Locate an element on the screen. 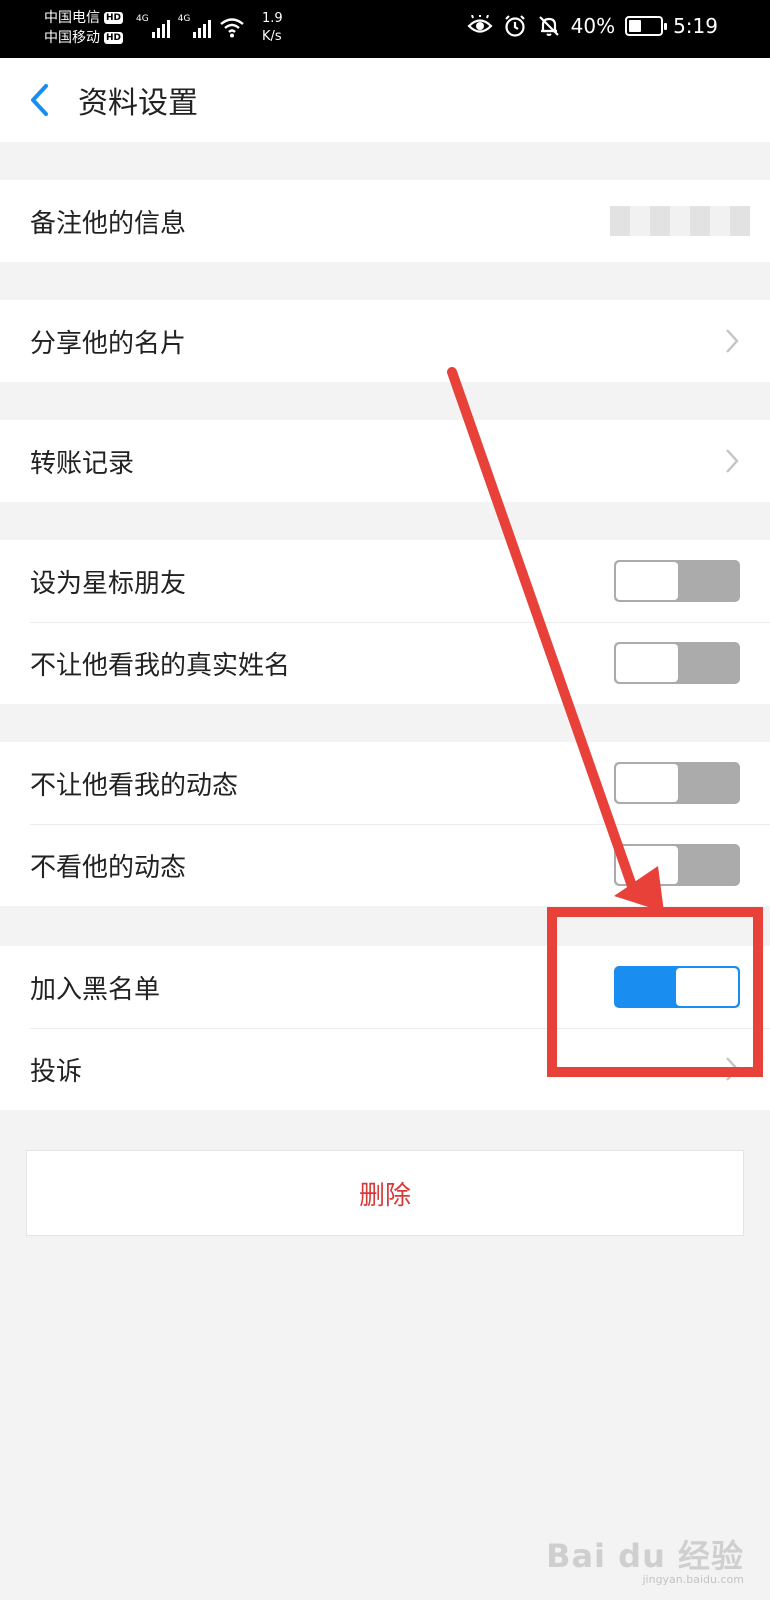 This screenshot has height=1600, width=770. chevron-left-icon is located at coordinates (39, 100).